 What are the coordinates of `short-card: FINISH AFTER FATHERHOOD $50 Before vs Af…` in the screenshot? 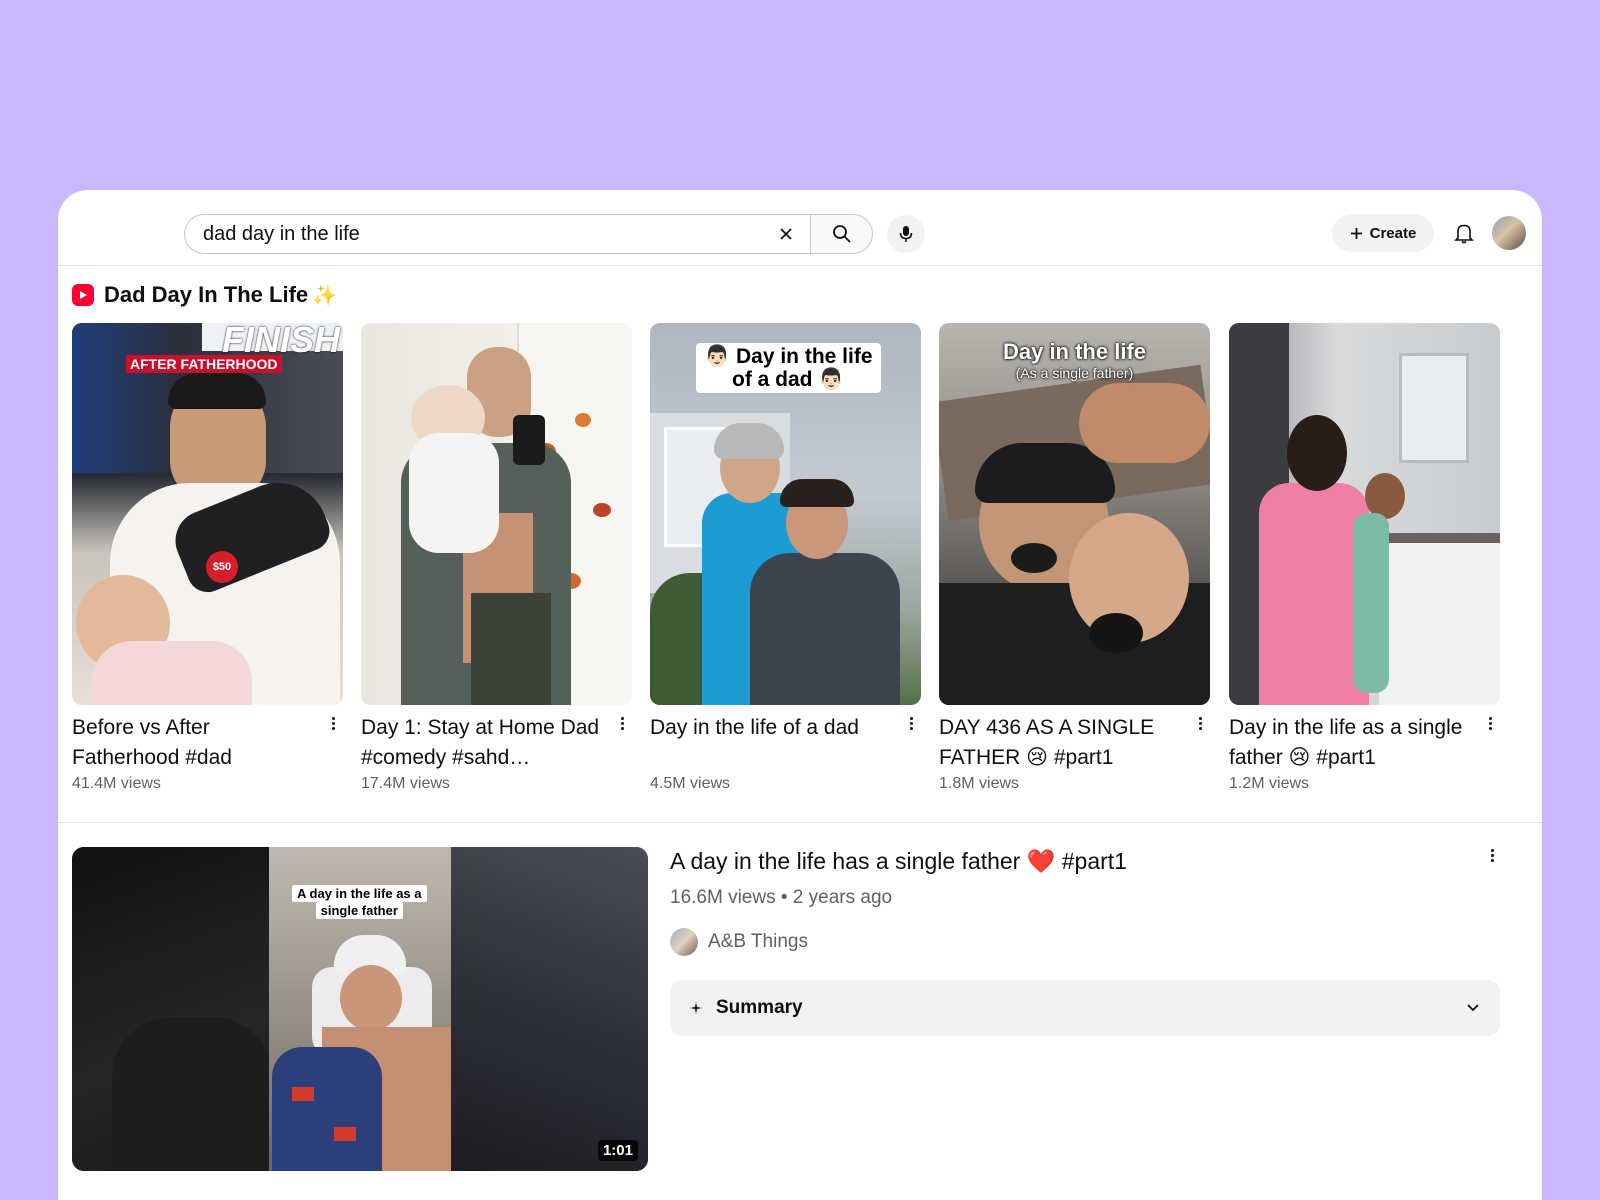 It's located at (207, 558).